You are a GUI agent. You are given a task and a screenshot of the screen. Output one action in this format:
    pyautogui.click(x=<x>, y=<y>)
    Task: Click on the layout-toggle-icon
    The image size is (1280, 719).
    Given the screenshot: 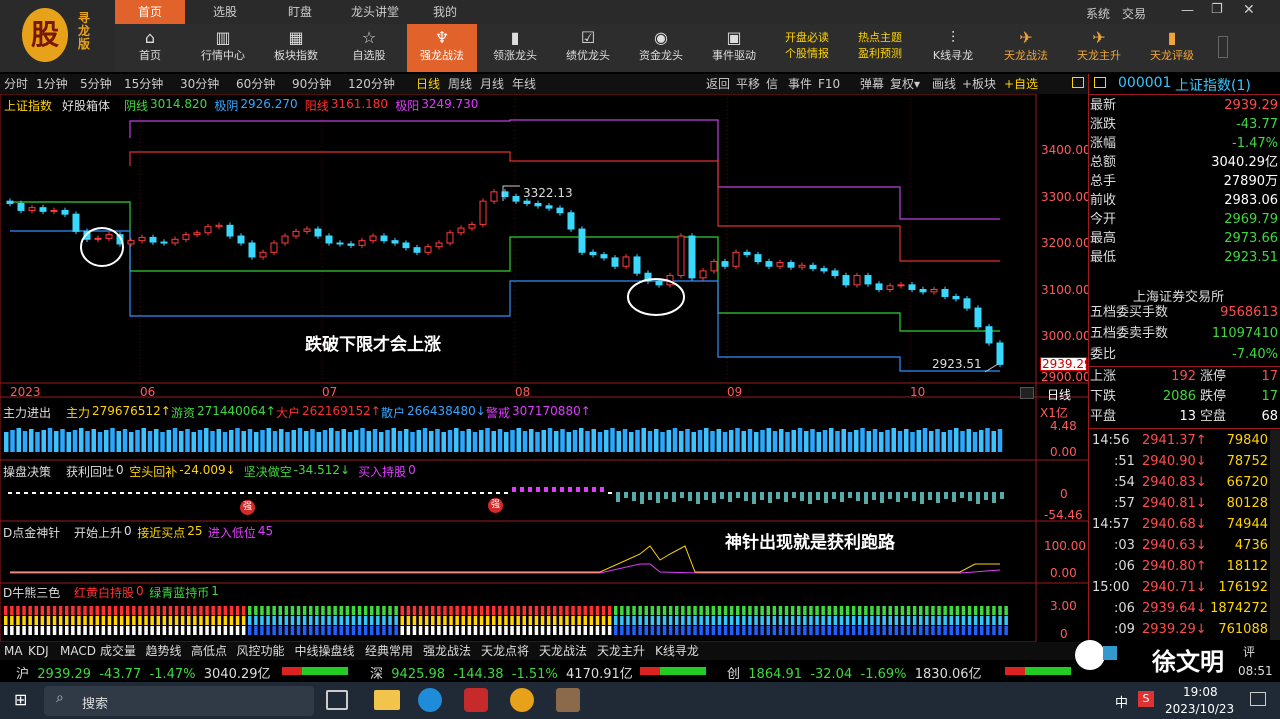 What is the action you would take?
    pyautogui.click(x=1078, y=82)
    